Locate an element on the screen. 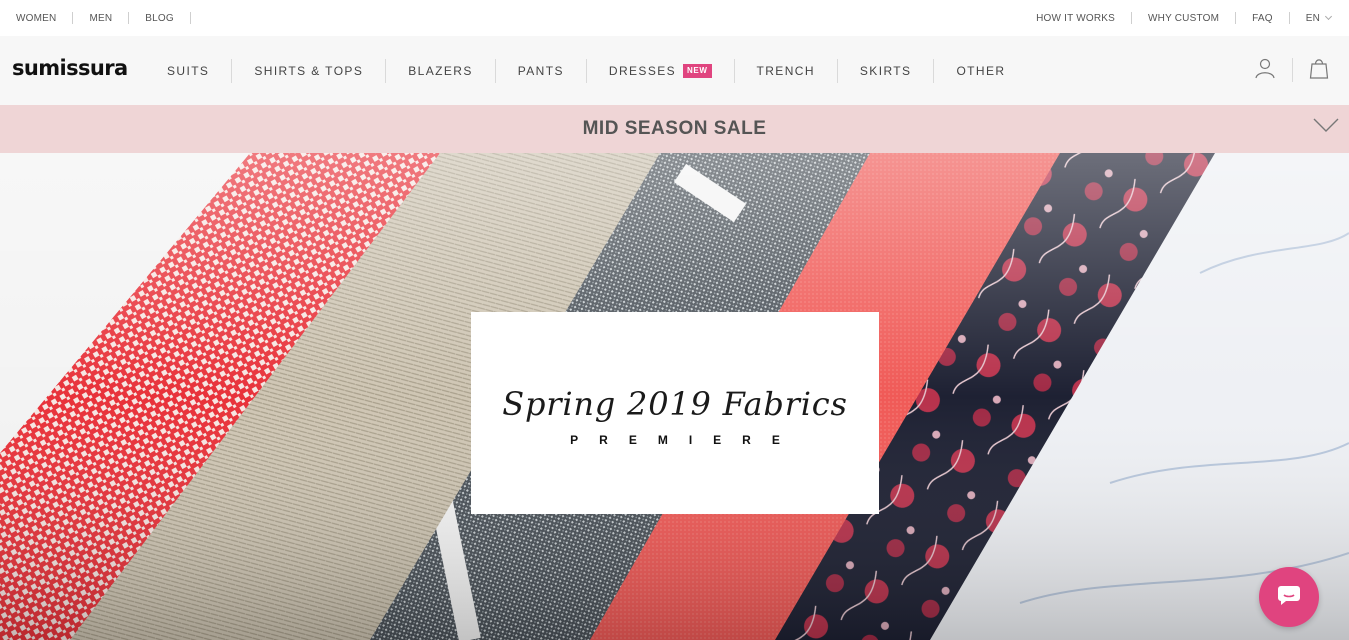 This screenshot has height=640, width=1349. nav-item-suits: SUITS is located at coordinates (189, 70).